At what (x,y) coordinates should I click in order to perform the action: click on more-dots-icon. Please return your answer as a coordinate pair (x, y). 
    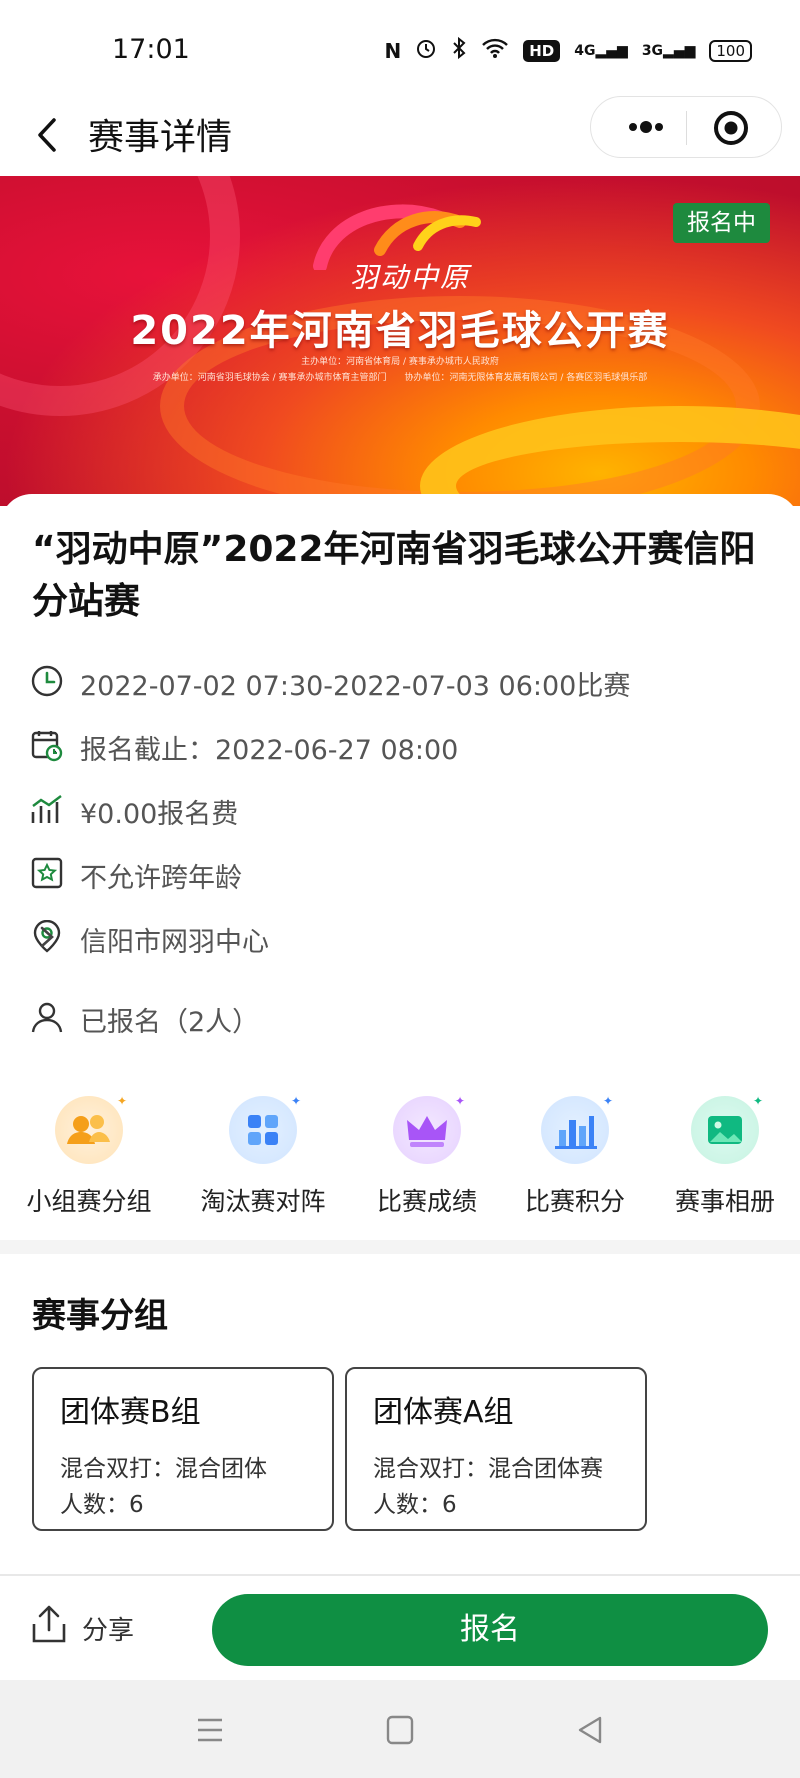
    Looking at the image, I should click on (646, 127).